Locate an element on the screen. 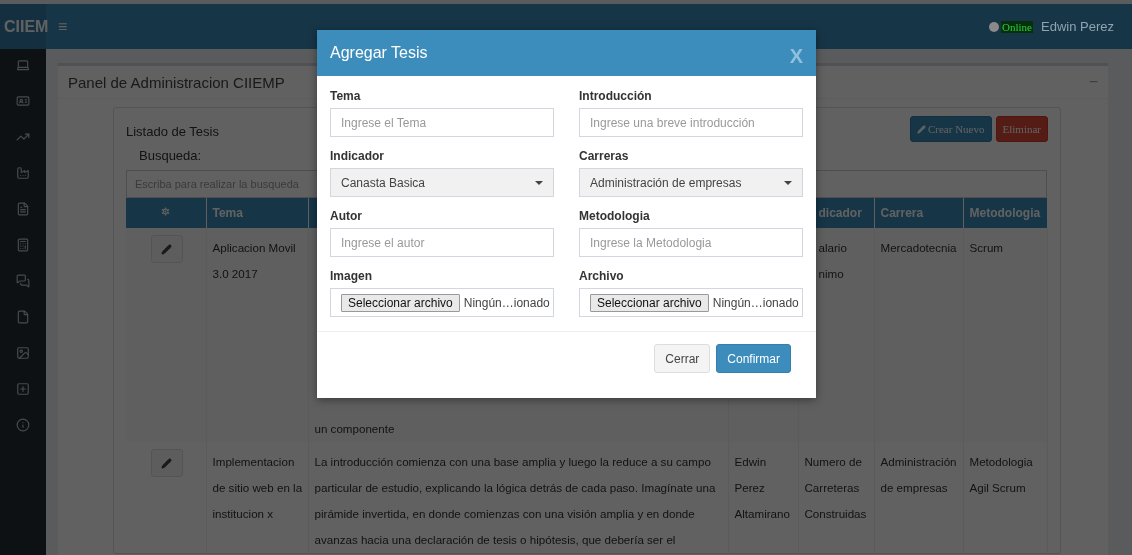 This screenshot has height=555, width=1132. table-cell: Administración de empresas is located at coordinates (918, 474).